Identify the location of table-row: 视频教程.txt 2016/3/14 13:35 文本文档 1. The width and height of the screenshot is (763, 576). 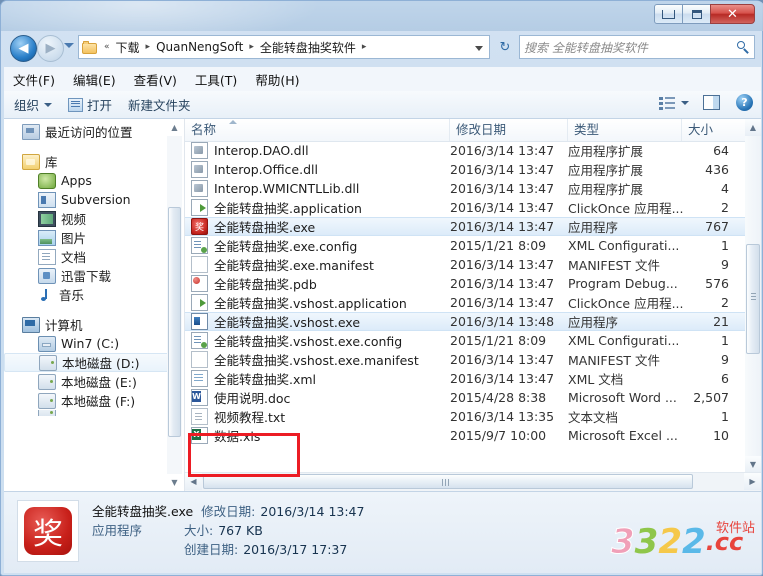
(465, 416).